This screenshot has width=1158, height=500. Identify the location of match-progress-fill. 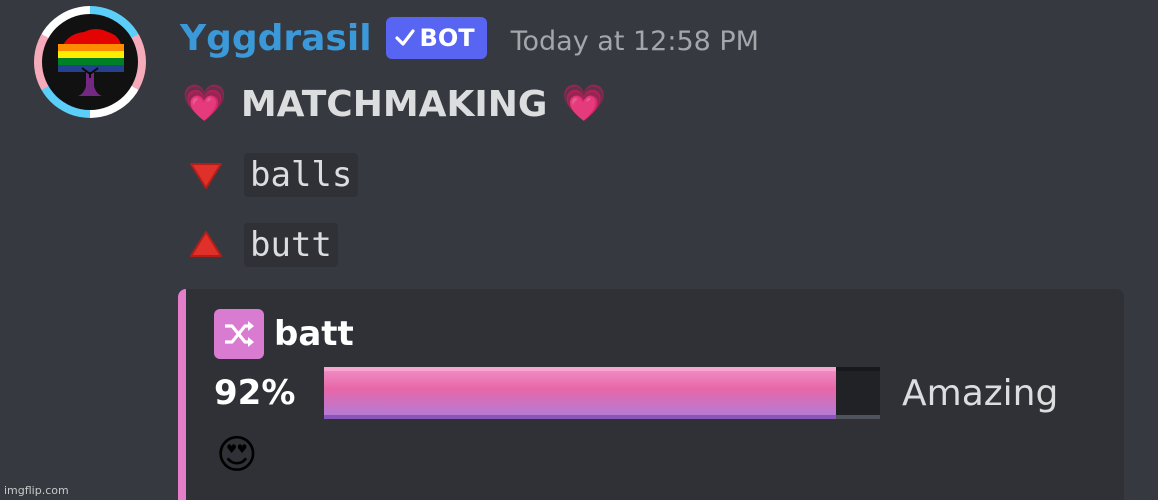
(580, 393).